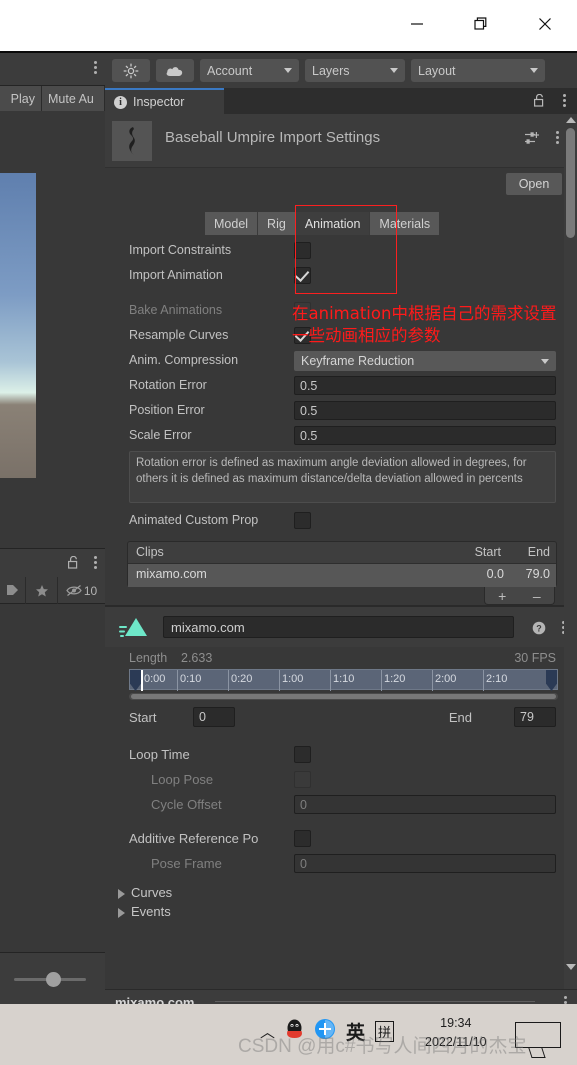 This screenshot has width=577, height=1065. Describe the element at coordinates (232, 223) in the screenshot. I see `tab-model: Model` at that location.